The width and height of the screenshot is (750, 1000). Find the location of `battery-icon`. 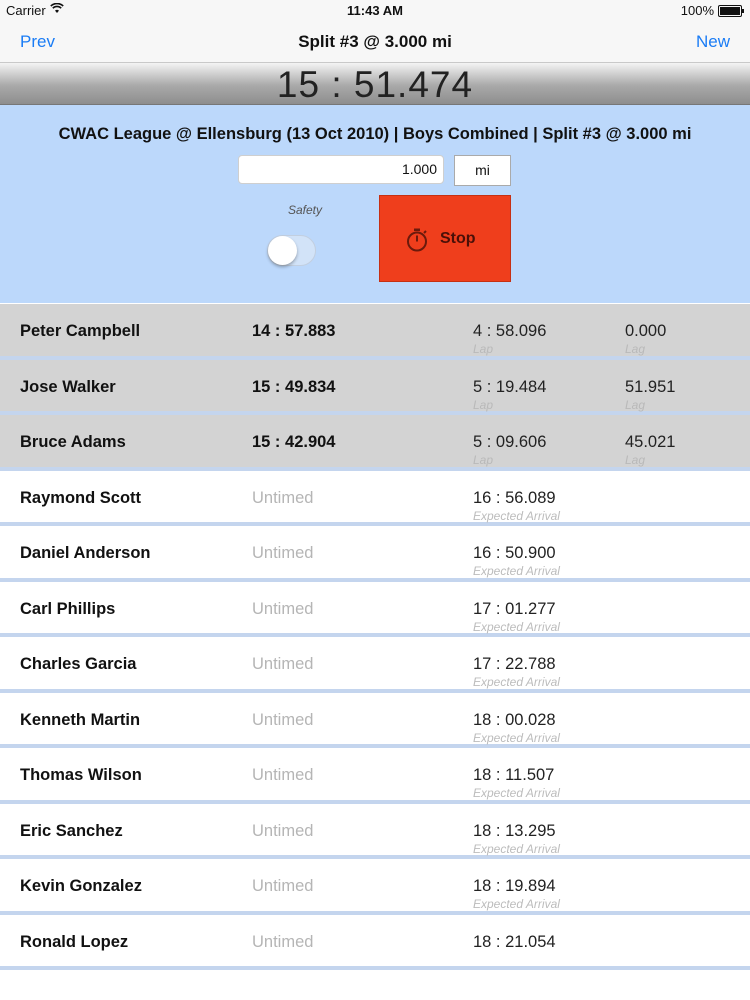

battery-icon is located at coordinates (731, 11).